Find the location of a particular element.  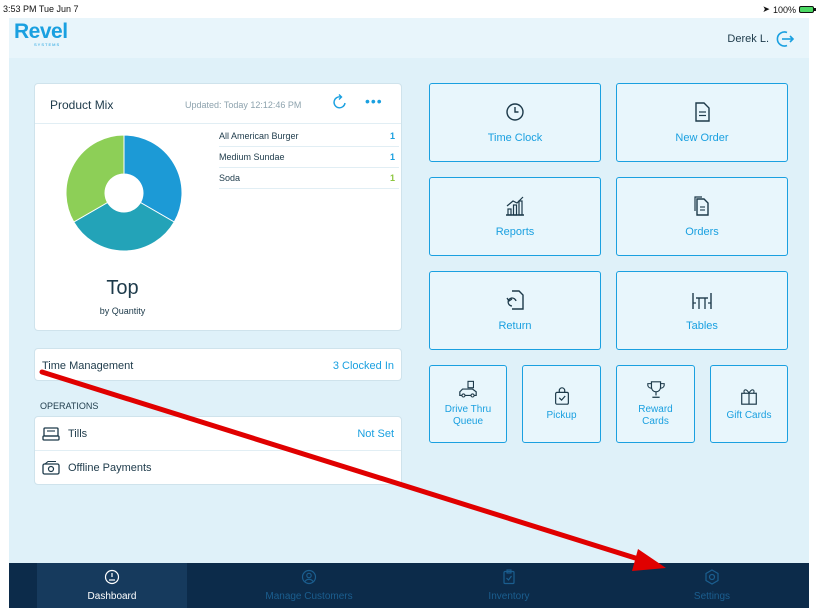

battery-indicator: ➤ 100% is located at coordinates (789, 9).